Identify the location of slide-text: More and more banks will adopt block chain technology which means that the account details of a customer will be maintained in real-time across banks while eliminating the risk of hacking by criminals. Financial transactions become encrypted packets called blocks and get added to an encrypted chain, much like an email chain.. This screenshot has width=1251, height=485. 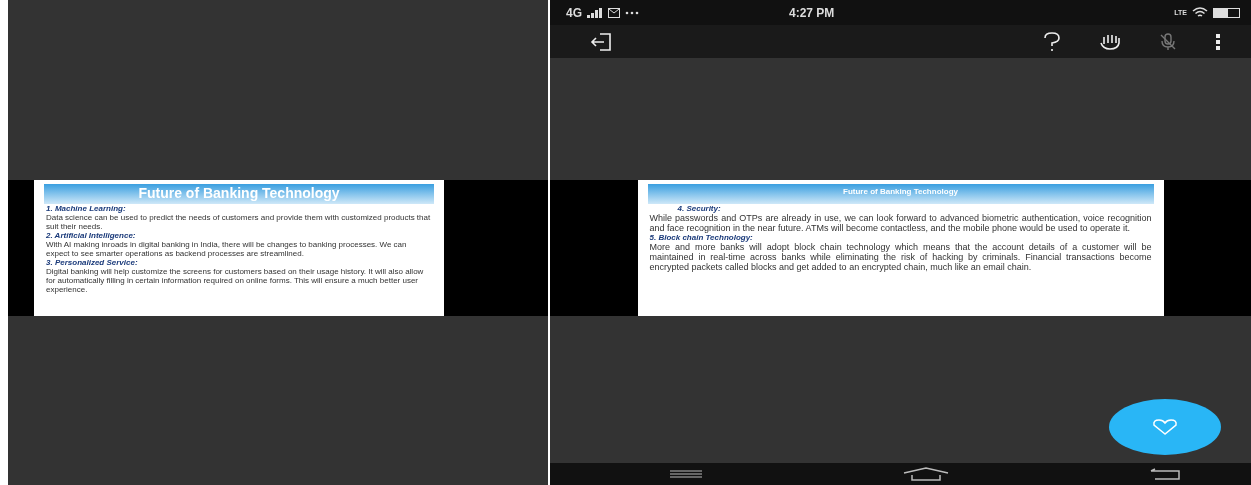
(900, 257).